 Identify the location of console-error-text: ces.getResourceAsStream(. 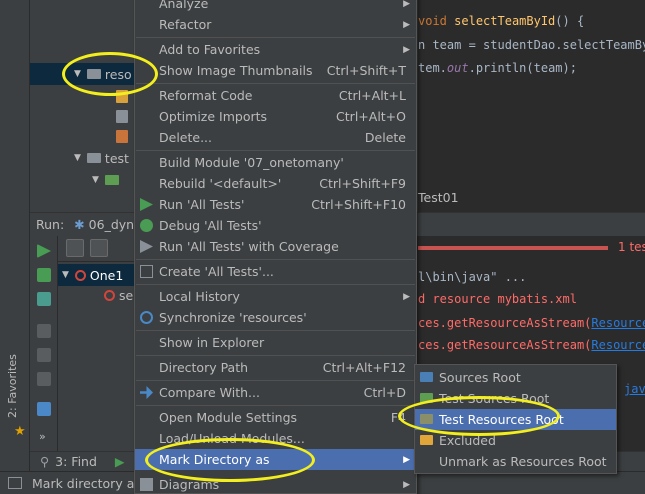
(505, 323).